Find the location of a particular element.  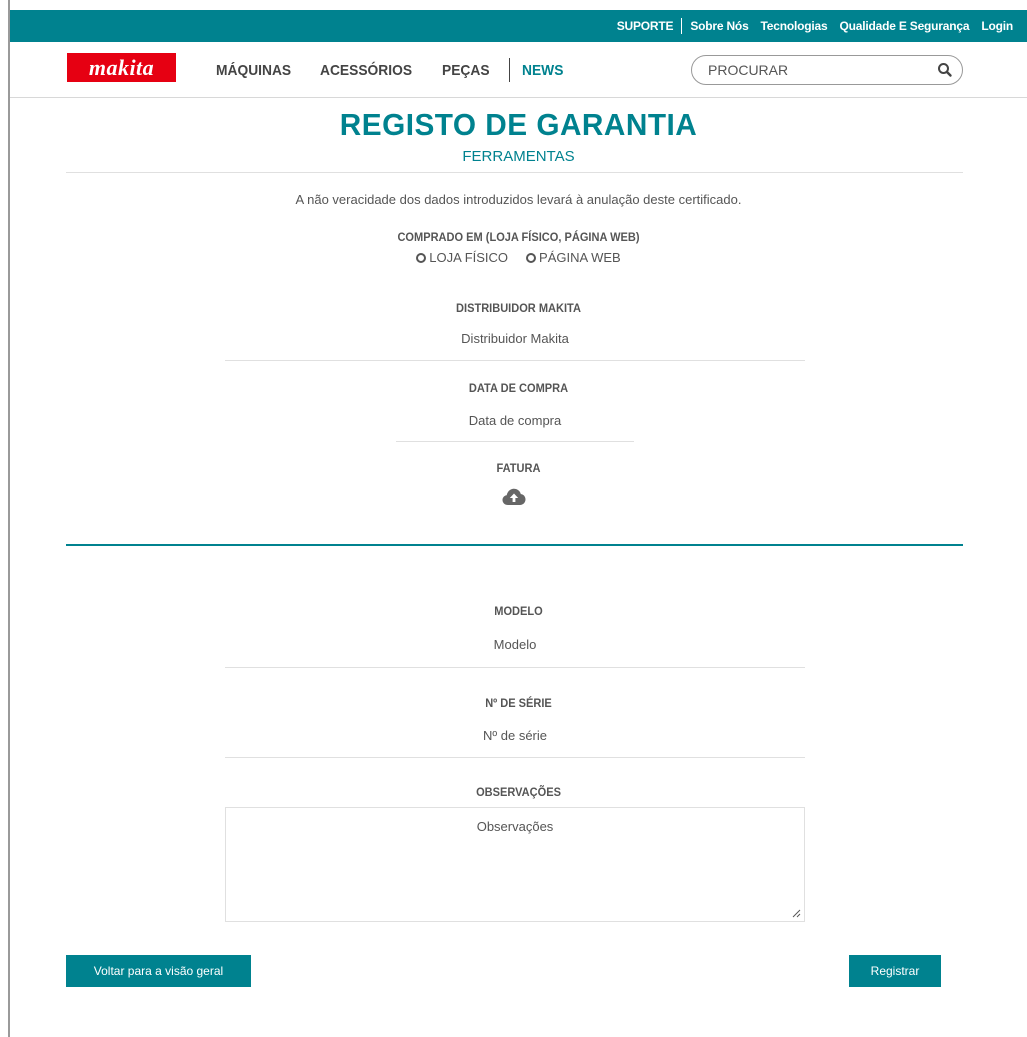

header-divider is located at coordinates (514, 172).